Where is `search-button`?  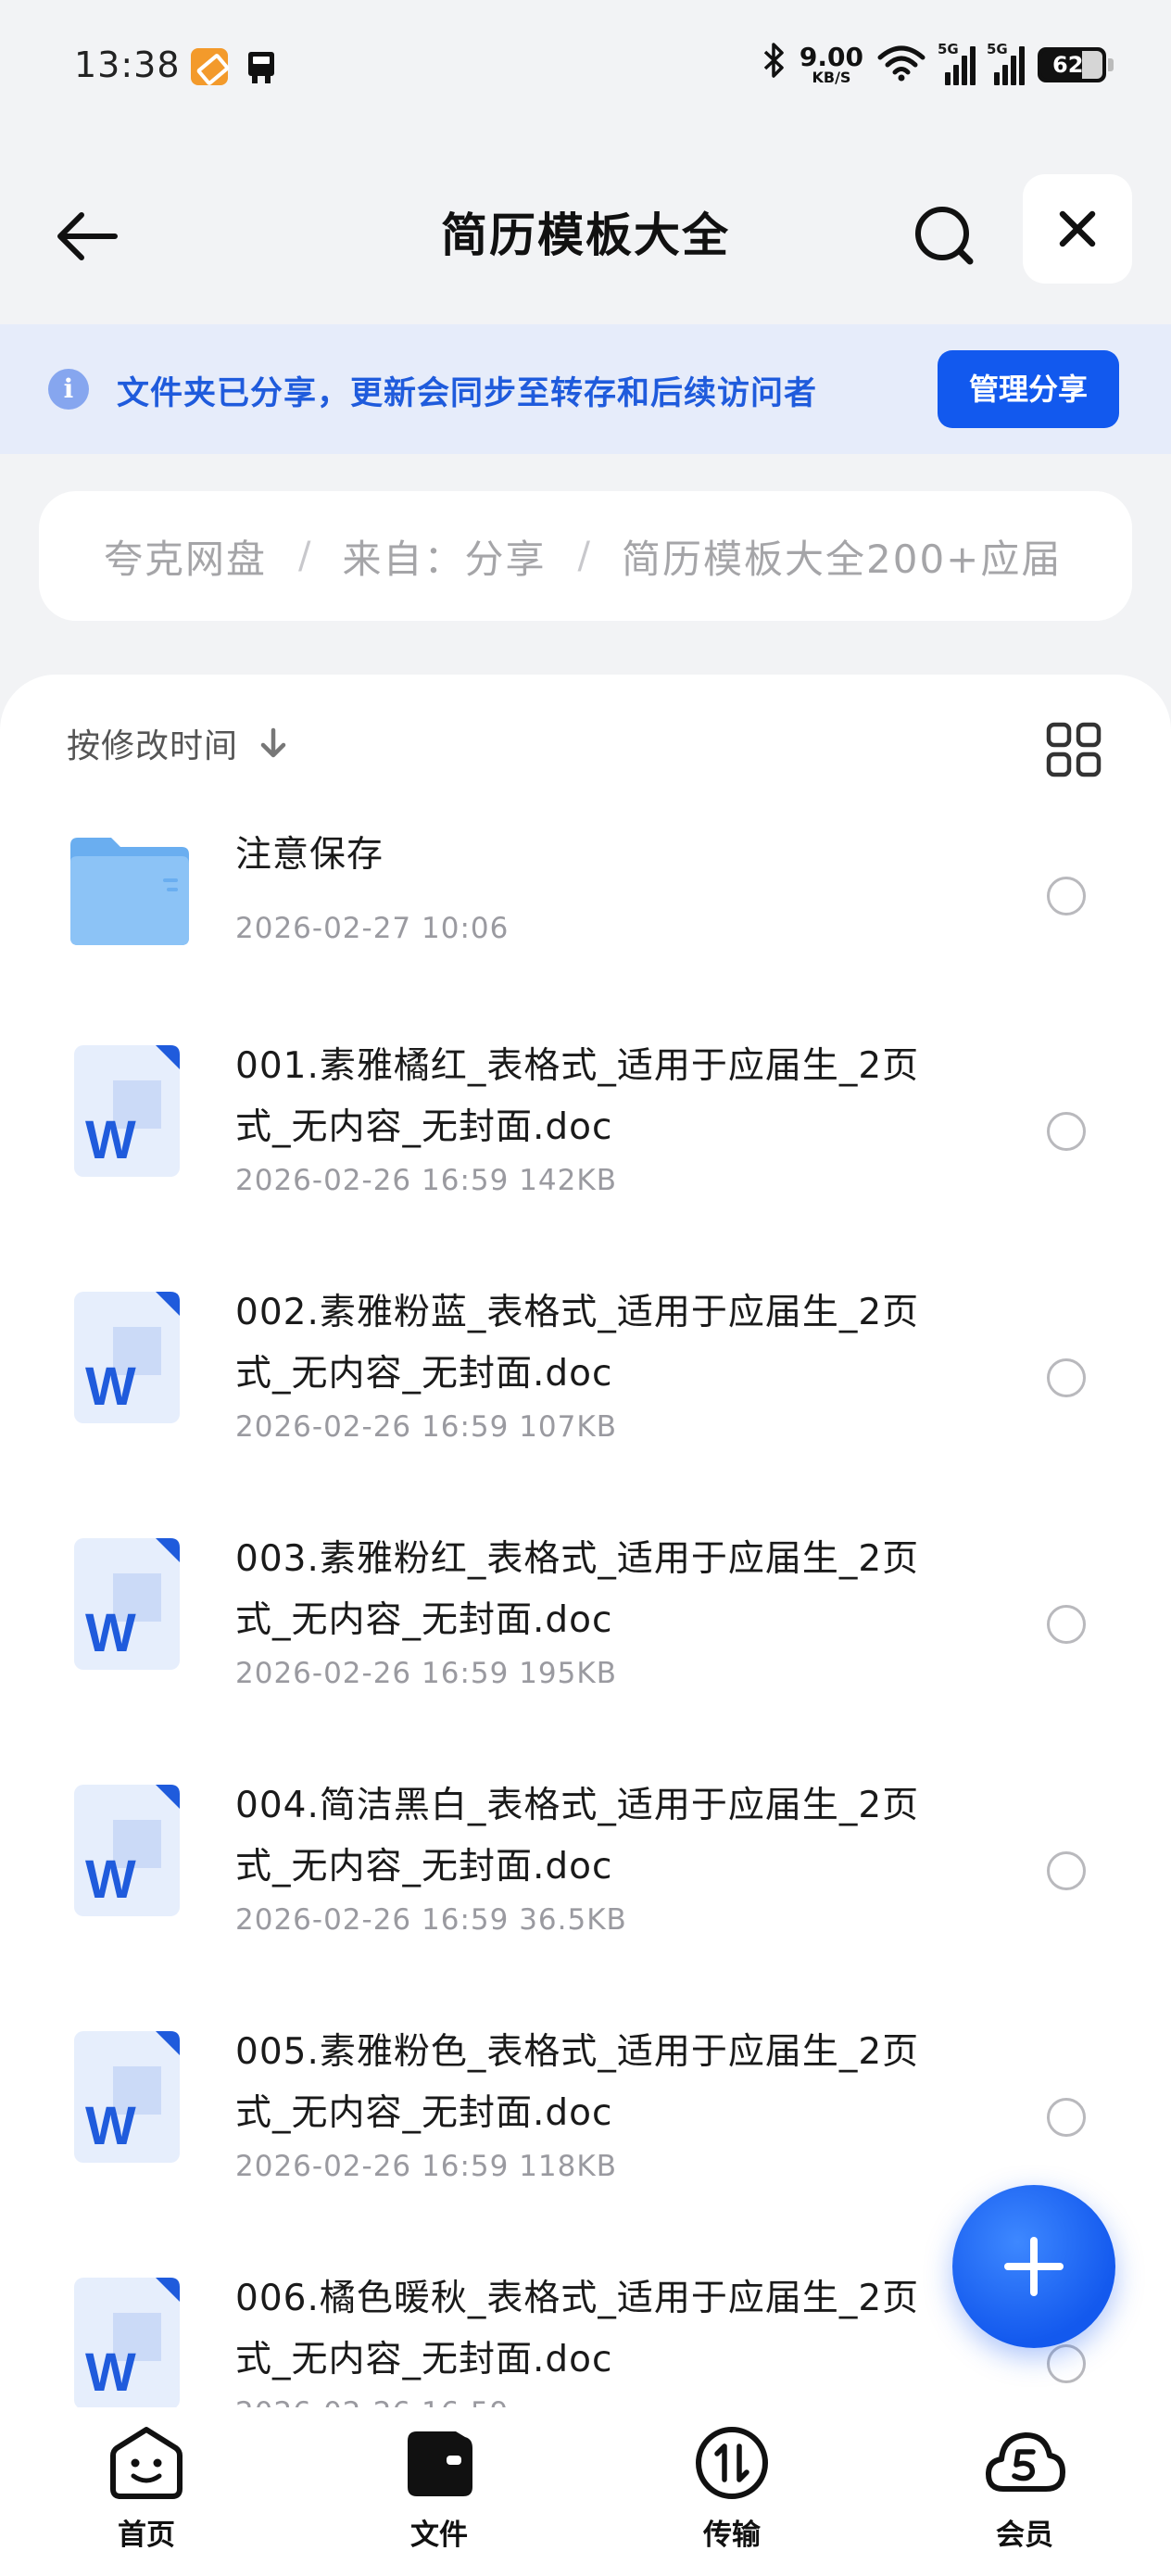
search-button is located at coordinates (945, 234).